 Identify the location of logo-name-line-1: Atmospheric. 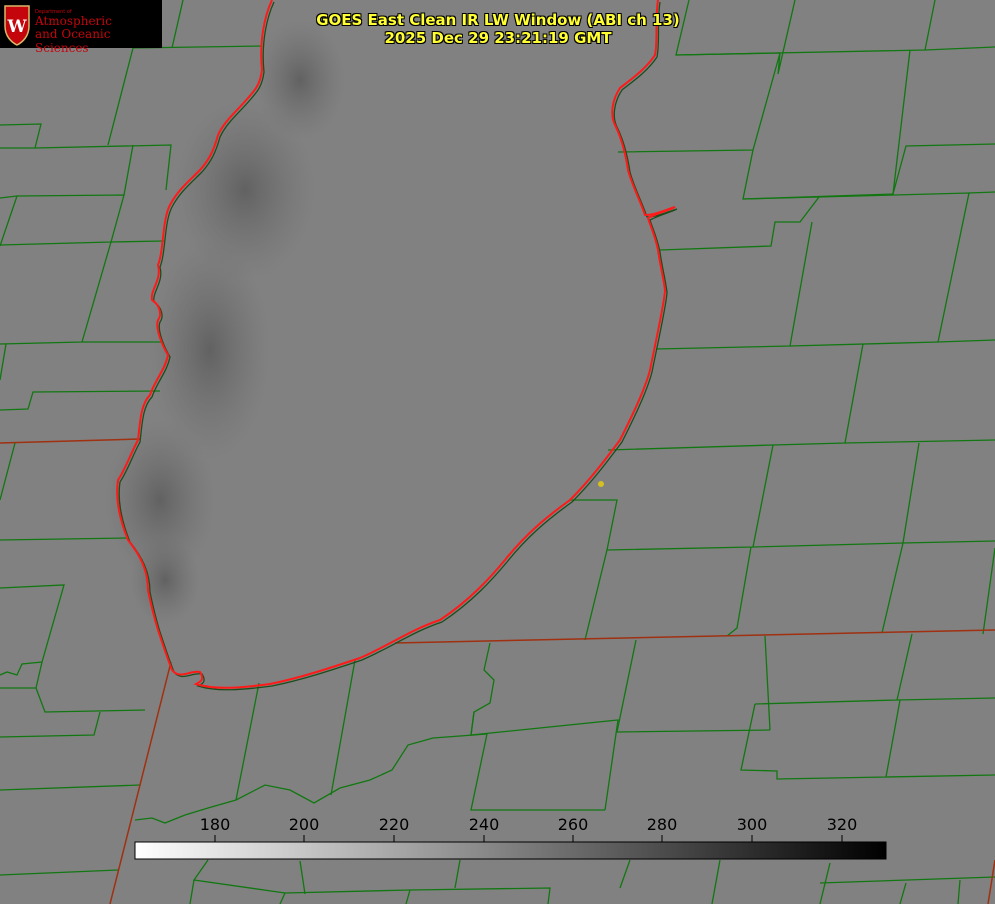
(73, 21).